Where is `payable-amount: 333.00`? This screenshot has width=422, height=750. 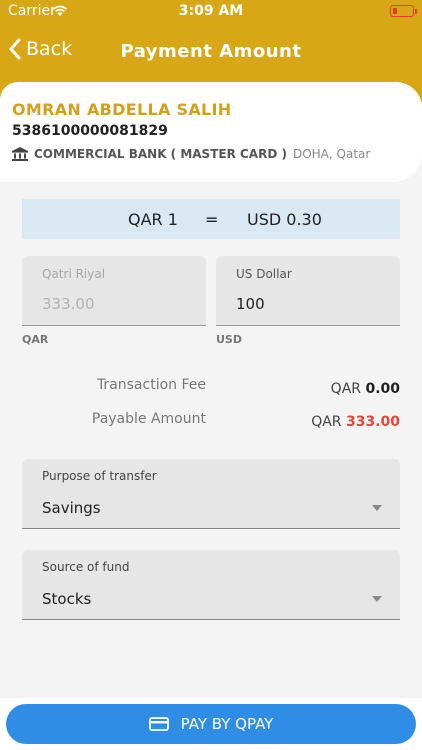
payable-amount: 333.00 is located at coordinates (372, 422).